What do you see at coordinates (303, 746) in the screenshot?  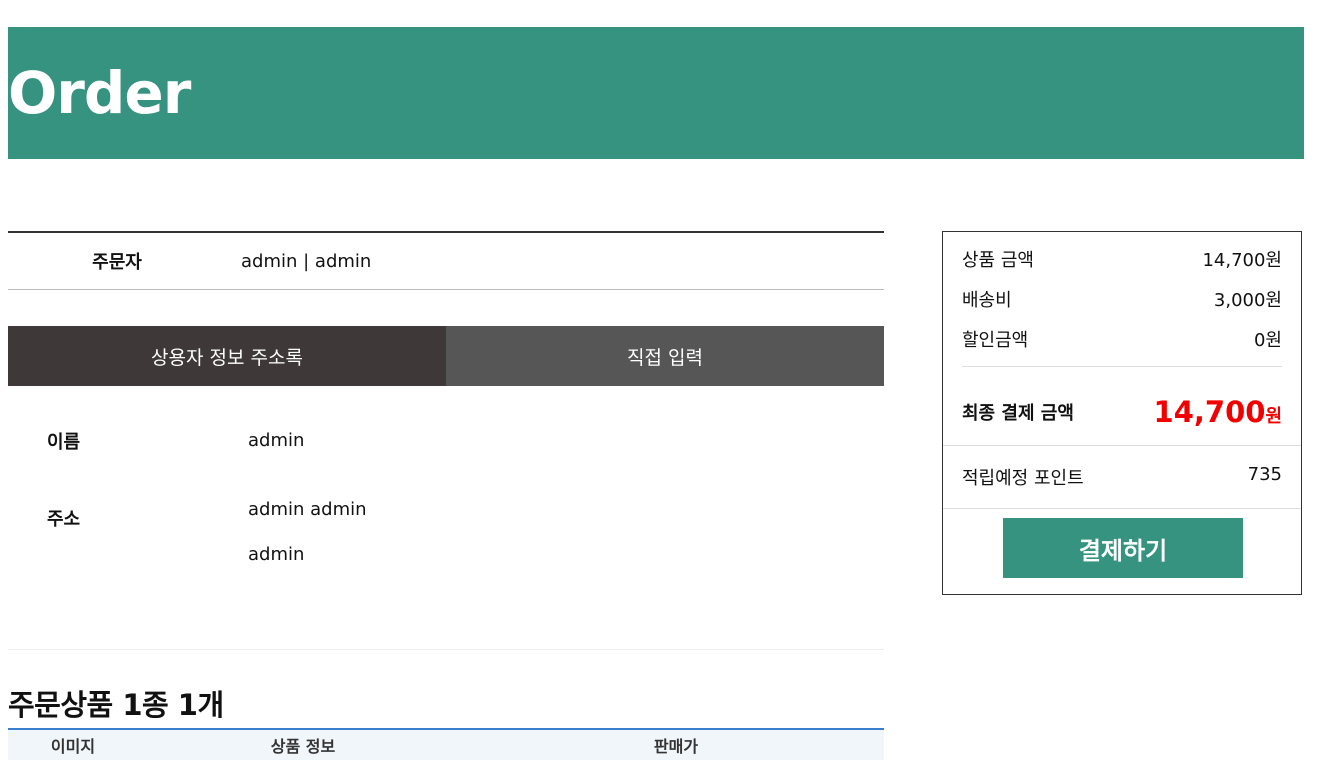 I see `column-product-info: 상품 정보` at bounding box center [303, 746].